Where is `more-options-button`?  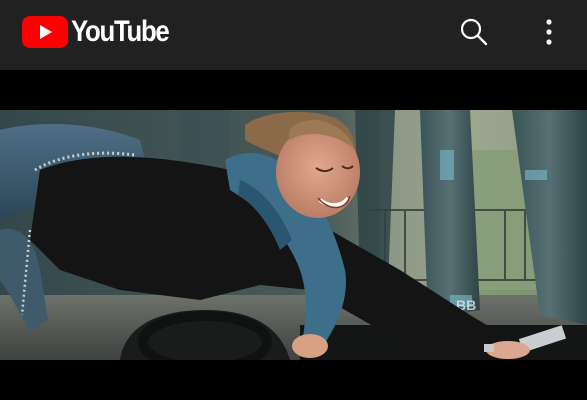
more-options-button is located at coordinates (549, 32).